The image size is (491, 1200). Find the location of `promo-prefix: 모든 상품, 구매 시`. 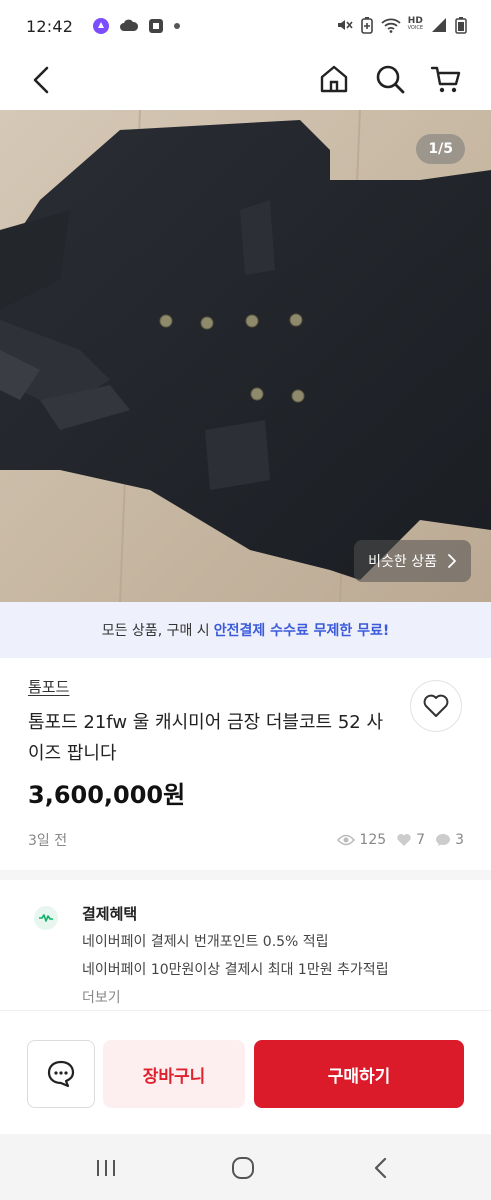

promo-prefix: 모든 상품, 구매 시 is located at coordinates (155, 631).